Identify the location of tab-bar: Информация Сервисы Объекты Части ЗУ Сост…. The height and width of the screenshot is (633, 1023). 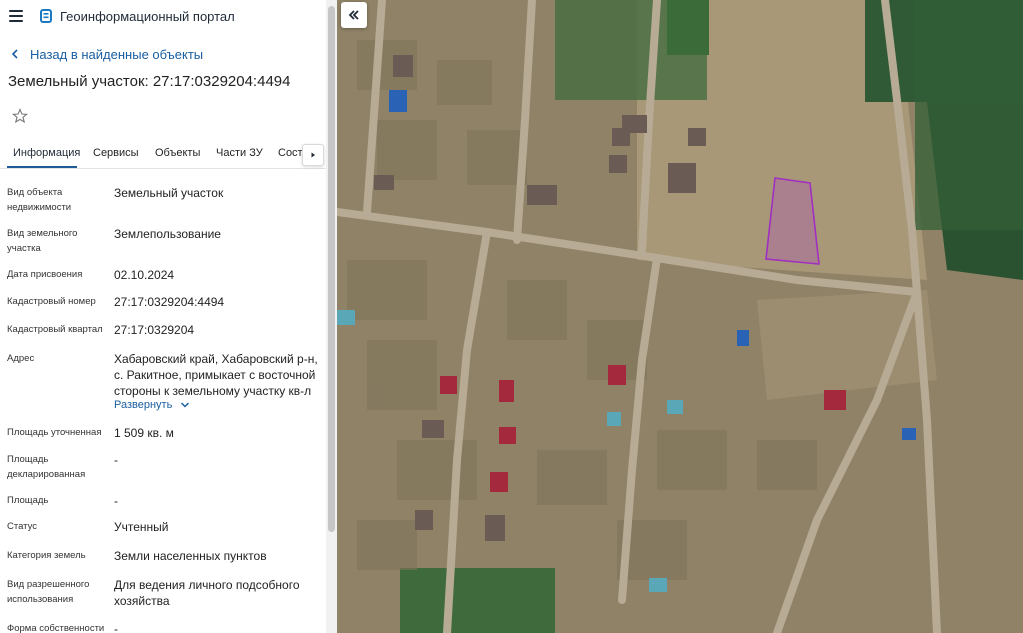
(163, 156).